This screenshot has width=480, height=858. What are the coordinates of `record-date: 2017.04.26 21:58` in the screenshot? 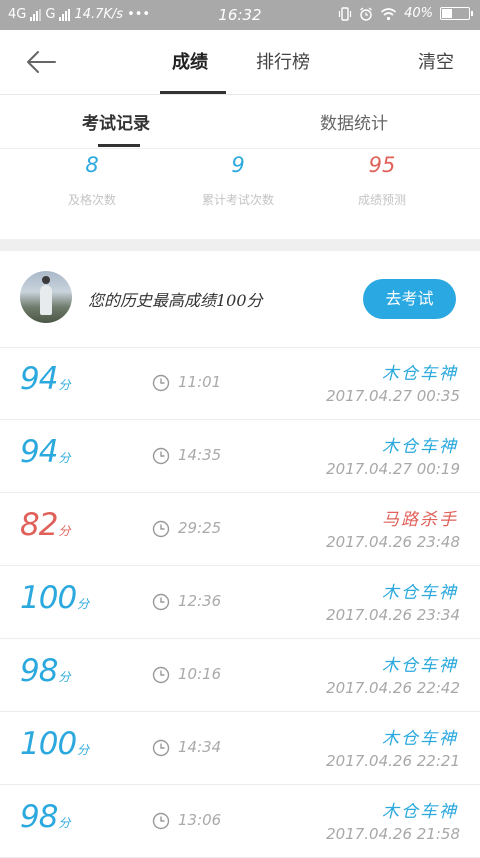 It's located at (393, 834).